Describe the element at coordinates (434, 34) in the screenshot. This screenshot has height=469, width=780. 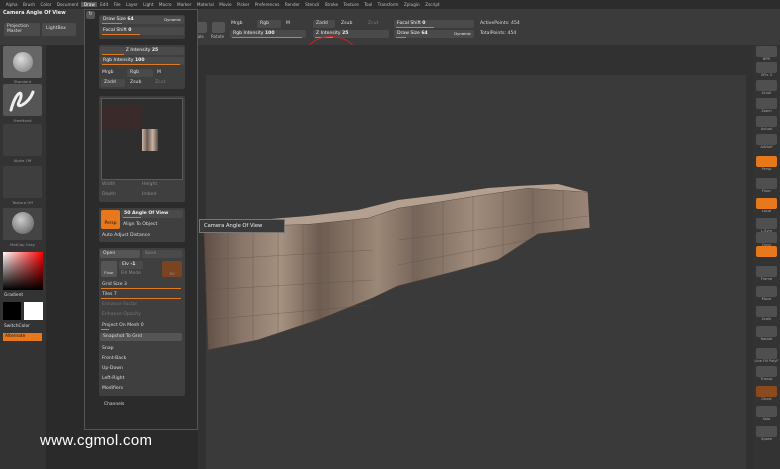
I see `draw-size-slider-top: Draw Size 64 Dynamic` at that location.